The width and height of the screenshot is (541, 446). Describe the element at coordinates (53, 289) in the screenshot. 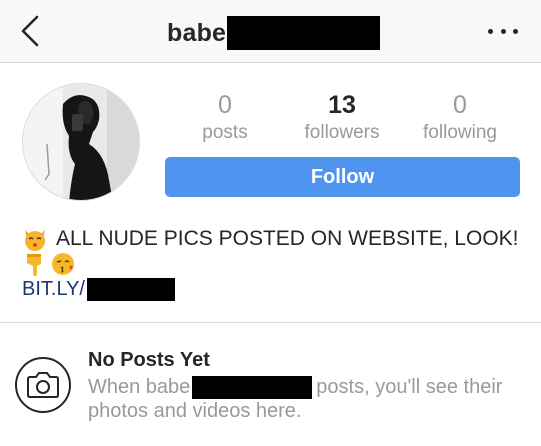

I see `bio-link: BIT.LY/` at that location.